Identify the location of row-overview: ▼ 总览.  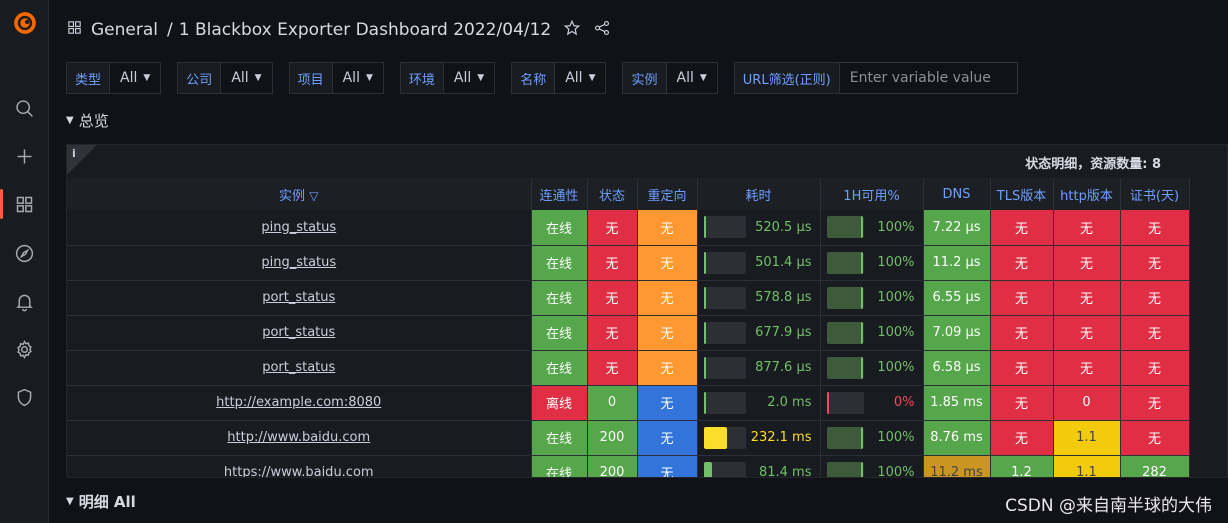
(87, 120).